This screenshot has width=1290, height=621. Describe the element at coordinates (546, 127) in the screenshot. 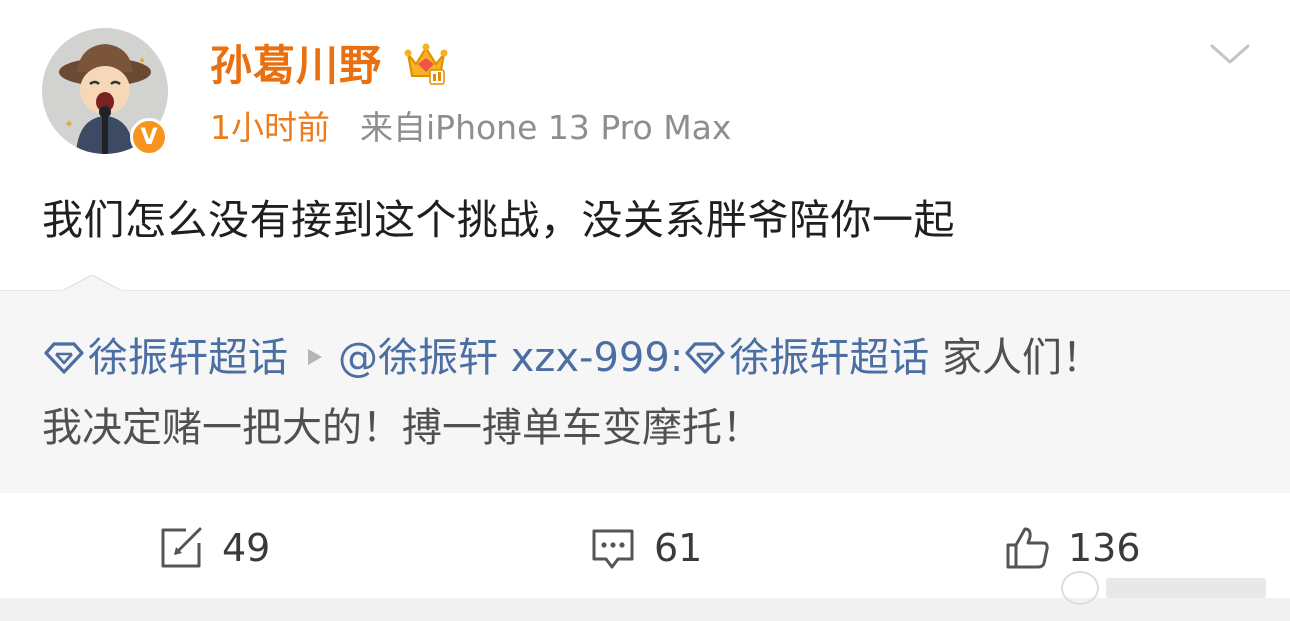

I see `post-source: 来自iPhone 13 Pro Max` at that location.